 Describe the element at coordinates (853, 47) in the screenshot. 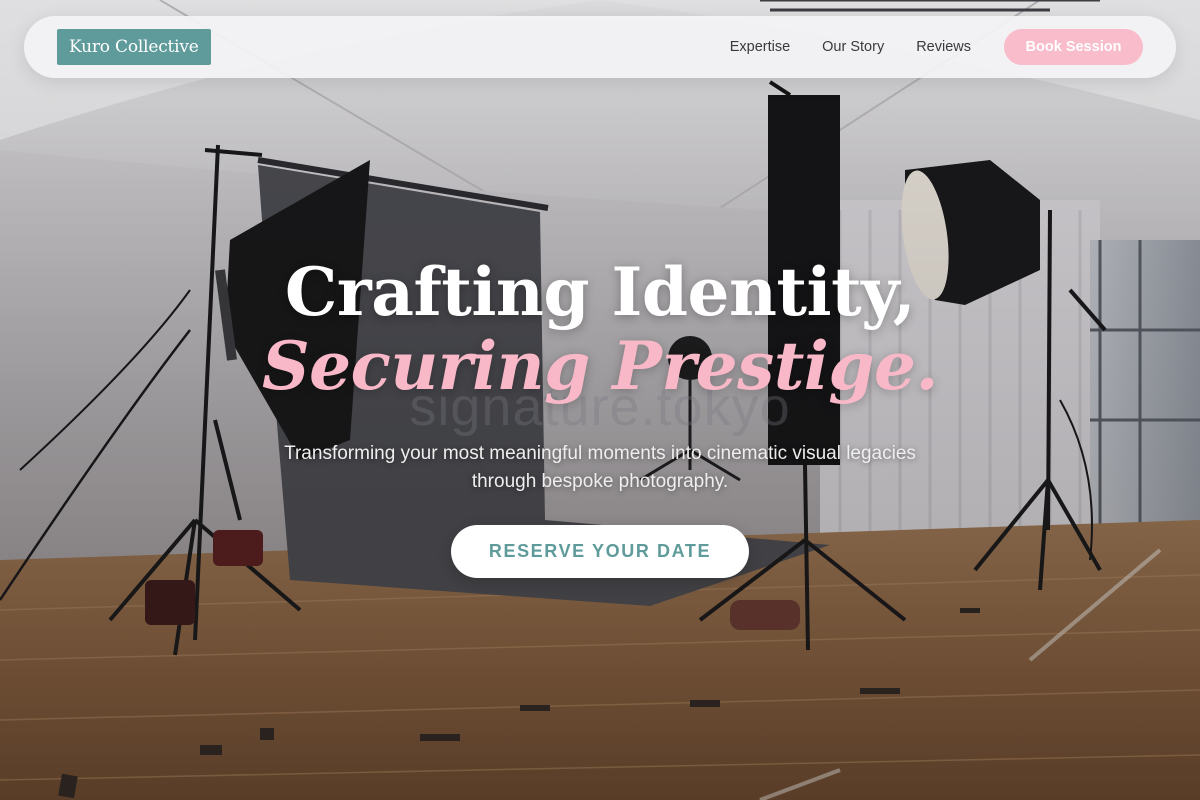

I see `nav-link-our-story: Our Story` at that location.